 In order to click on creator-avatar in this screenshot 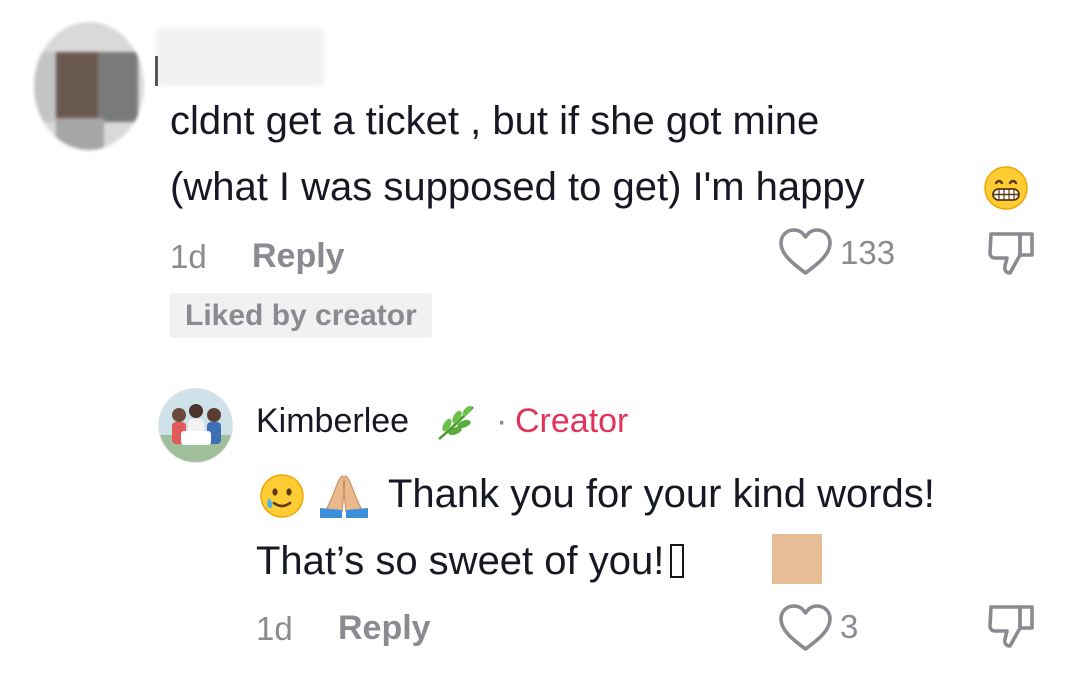, I will do `click(195, 425)`.